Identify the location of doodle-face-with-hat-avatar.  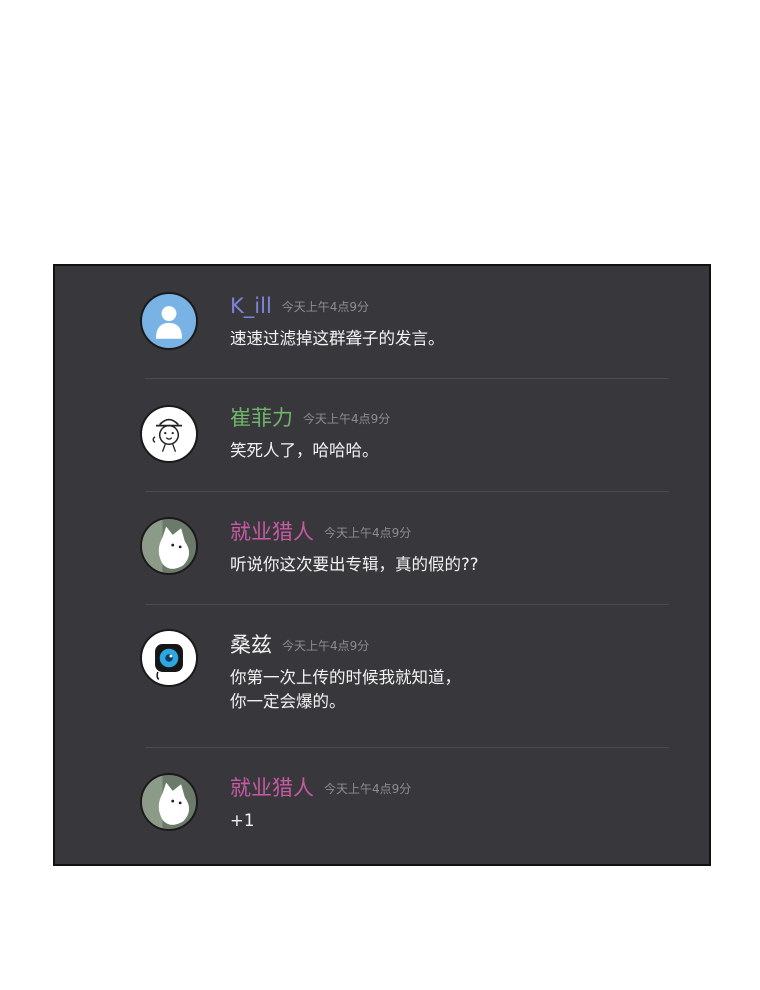
(169, 434).